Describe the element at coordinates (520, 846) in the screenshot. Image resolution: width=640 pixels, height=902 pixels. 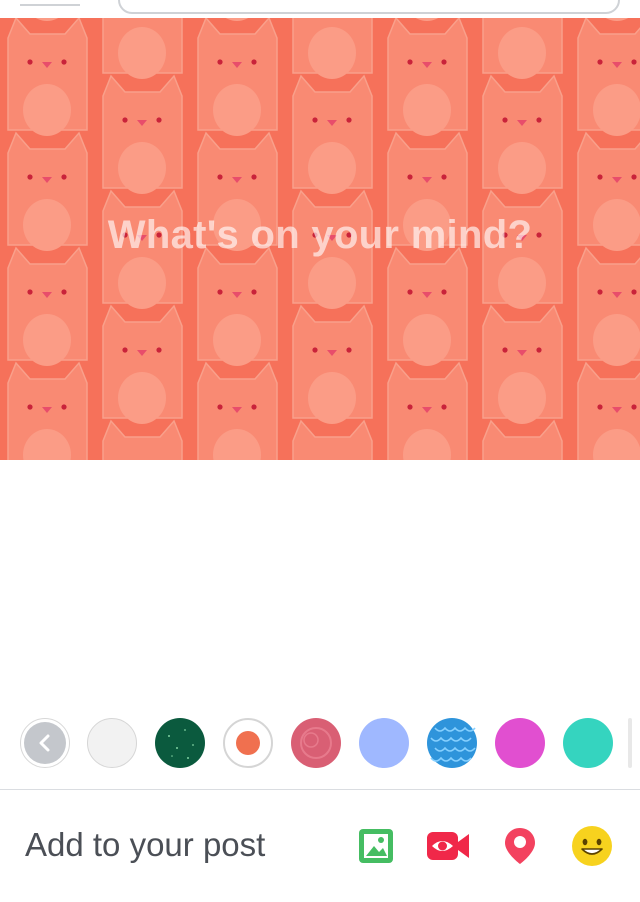
I see `location-pin-icon` at that location.